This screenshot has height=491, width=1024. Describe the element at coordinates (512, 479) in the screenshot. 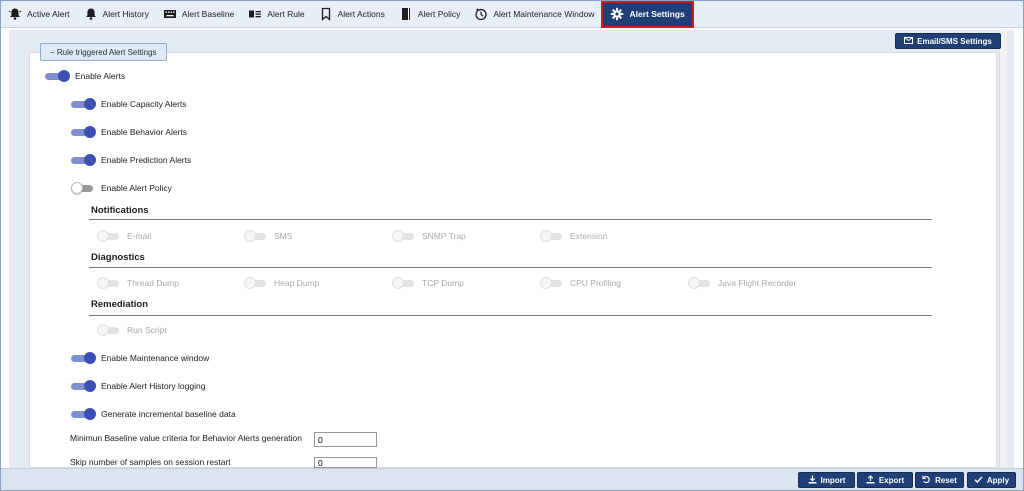

I see `footer-bar: Import Export Reset Apply` at that location.